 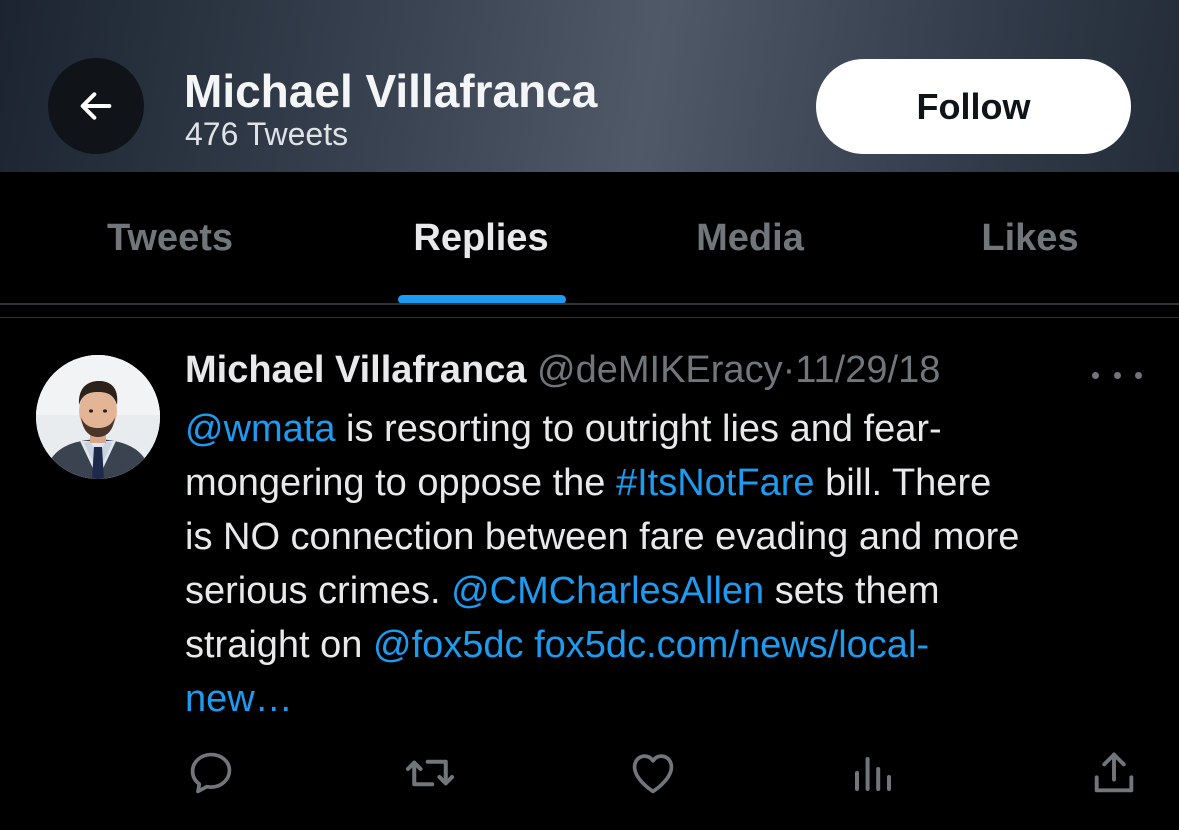 I want to click on tab-replies: Replies, so click(x=481, y=238).